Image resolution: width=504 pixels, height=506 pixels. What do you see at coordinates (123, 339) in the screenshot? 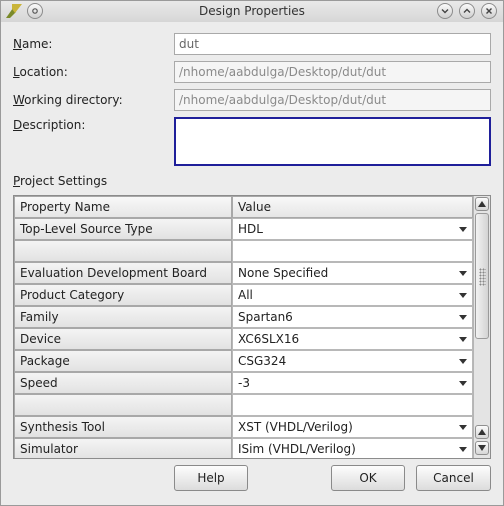
I see `property-name-cell: Device` at bounding box center [123, 339].